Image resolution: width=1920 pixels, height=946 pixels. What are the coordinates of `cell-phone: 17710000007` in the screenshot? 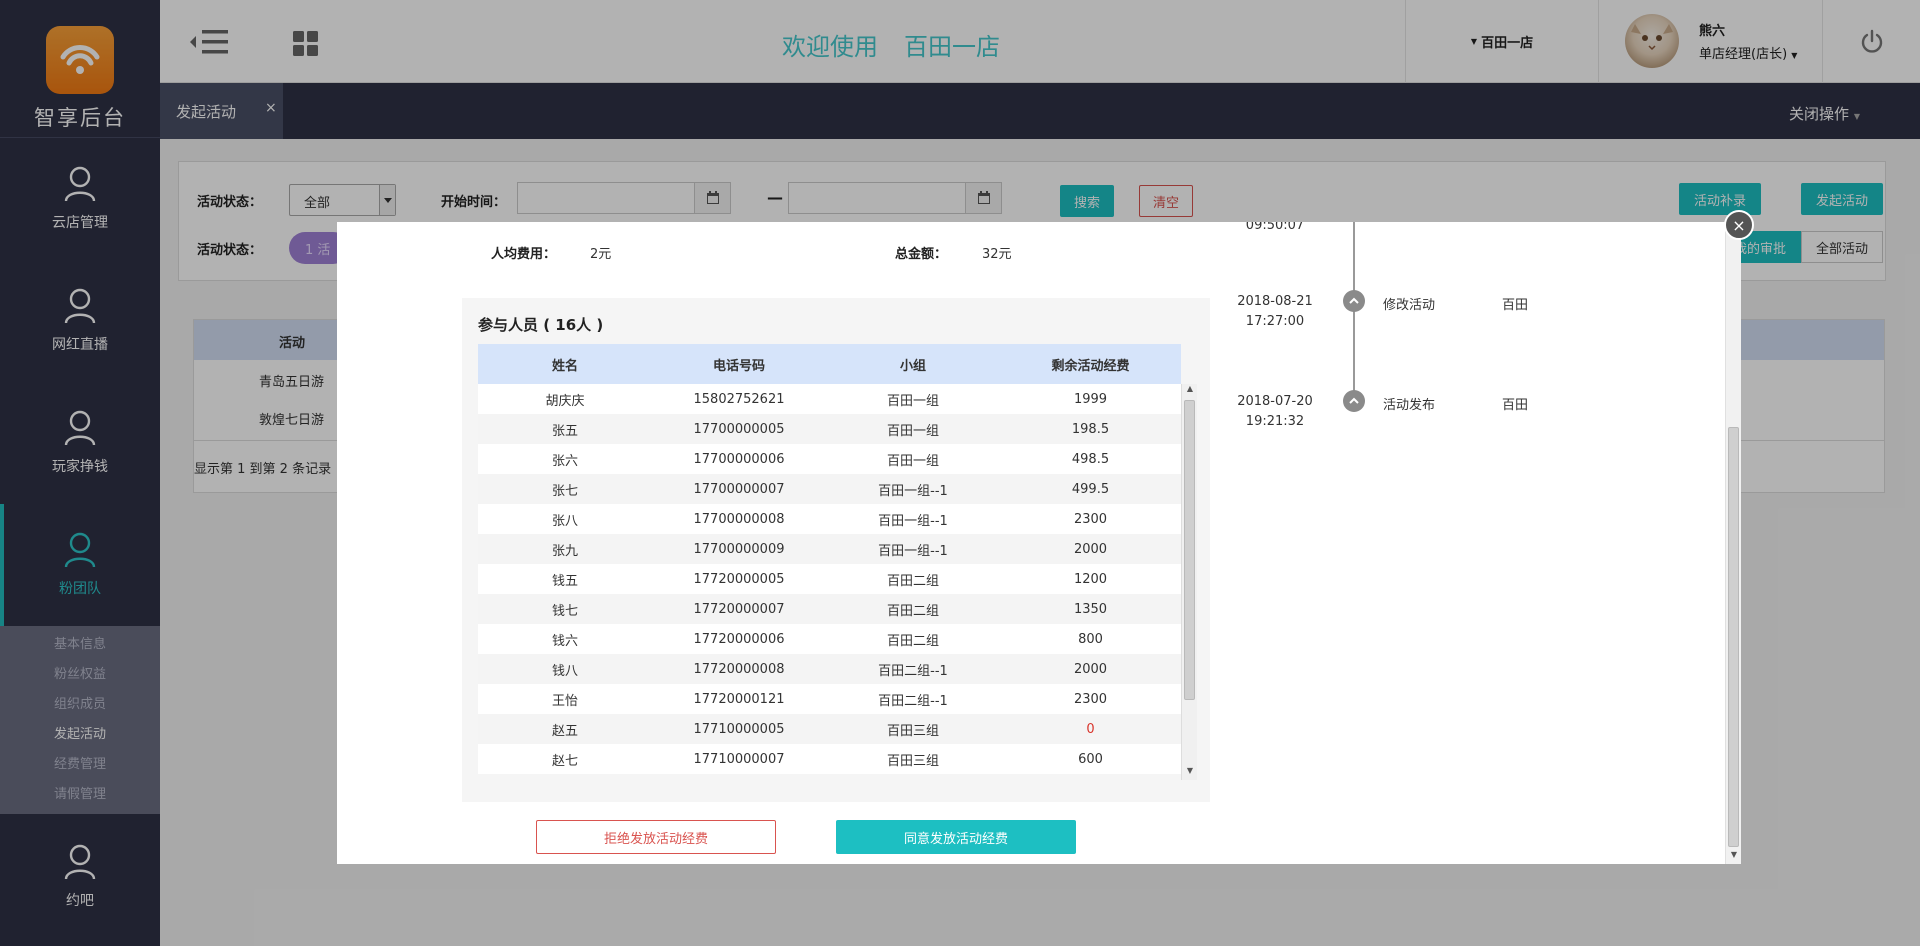 It's located at (739, 759).